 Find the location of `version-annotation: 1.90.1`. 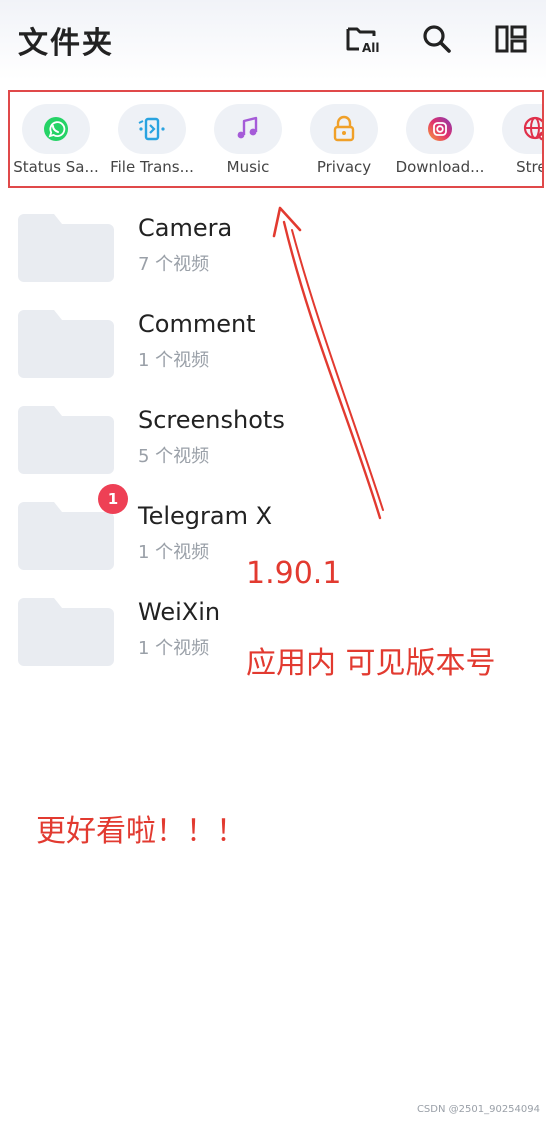

version-annotation: 1.90.1 is located at coordinates (294, 573).